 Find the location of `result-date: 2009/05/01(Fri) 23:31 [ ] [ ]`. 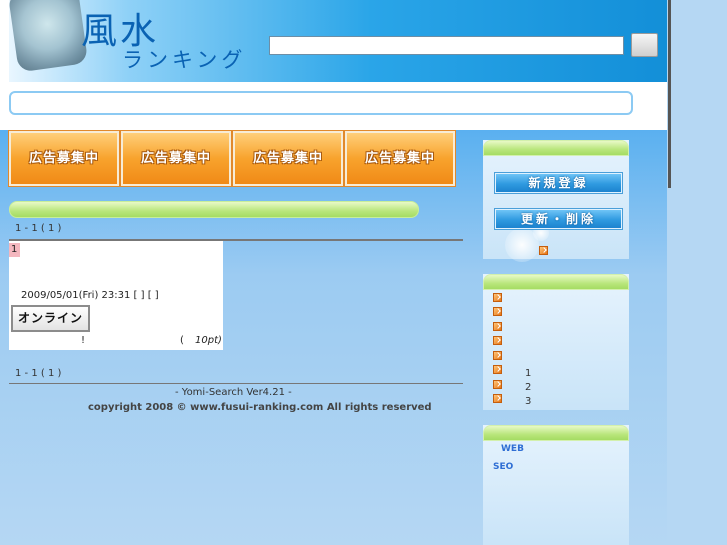

result-date: 2009/05/01(Fri) 23:31 [ ] [ ] is located at coordinates (90, 295).